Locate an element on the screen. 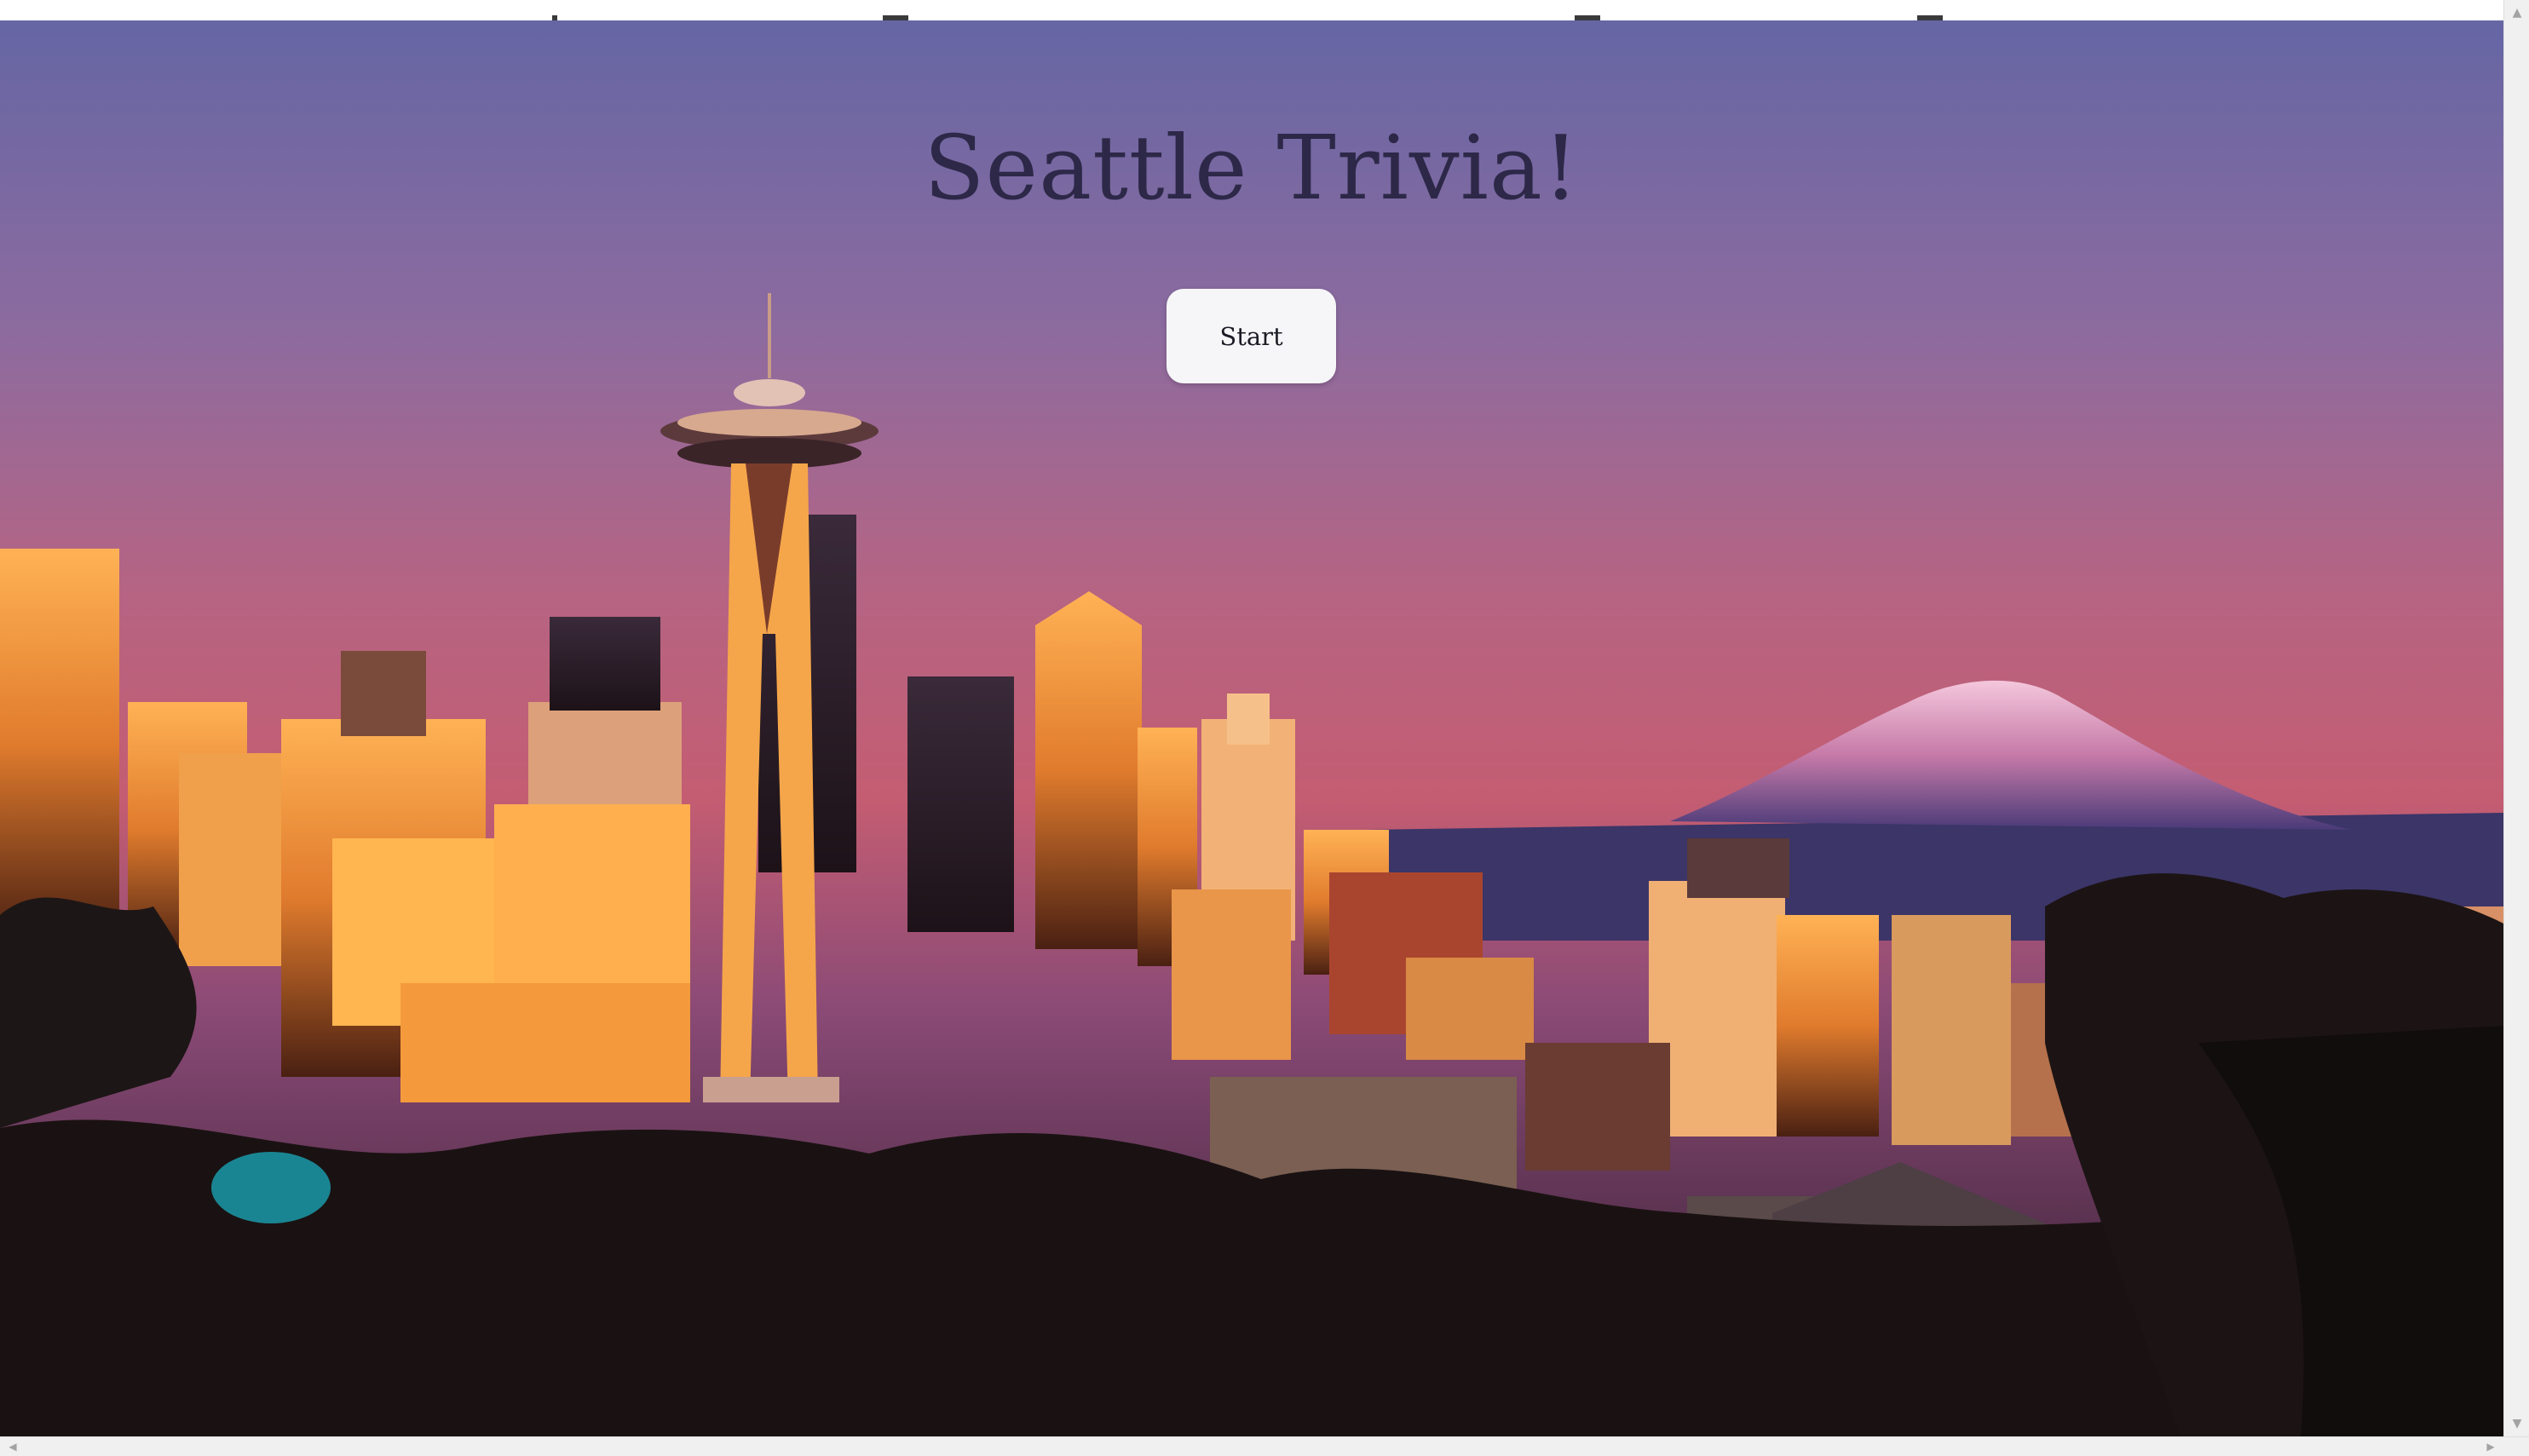 This screenshot has width=2529, height=1456. scroll-right-arrow-icon: ▶ is located at coordinates (2491, 1447).